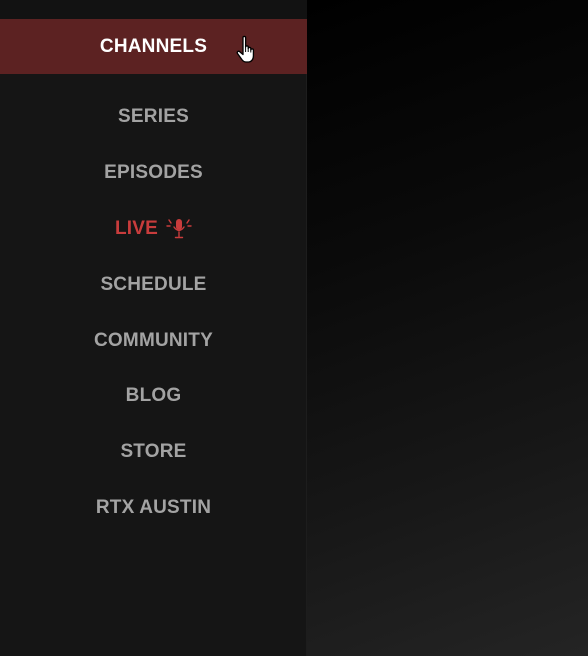 This screenshot has width=588, height=656. What do you see at coordinates (153, 9) in the screenshot?
I see `sidebar-top-strip` at bounding box center [153, 9].